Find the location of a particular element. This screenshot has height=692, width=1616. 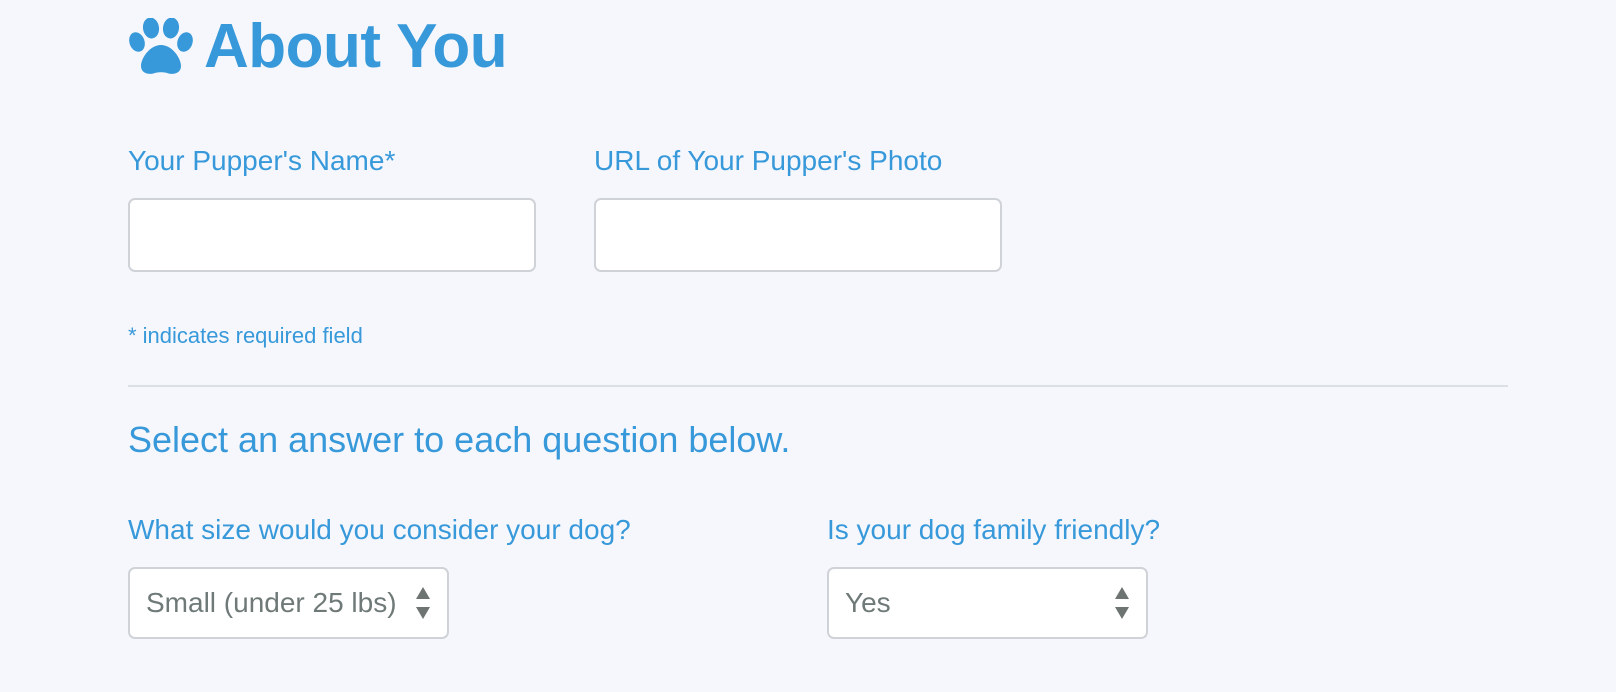

required-field-note: * indicates required field is located at coordinates (245, 335).